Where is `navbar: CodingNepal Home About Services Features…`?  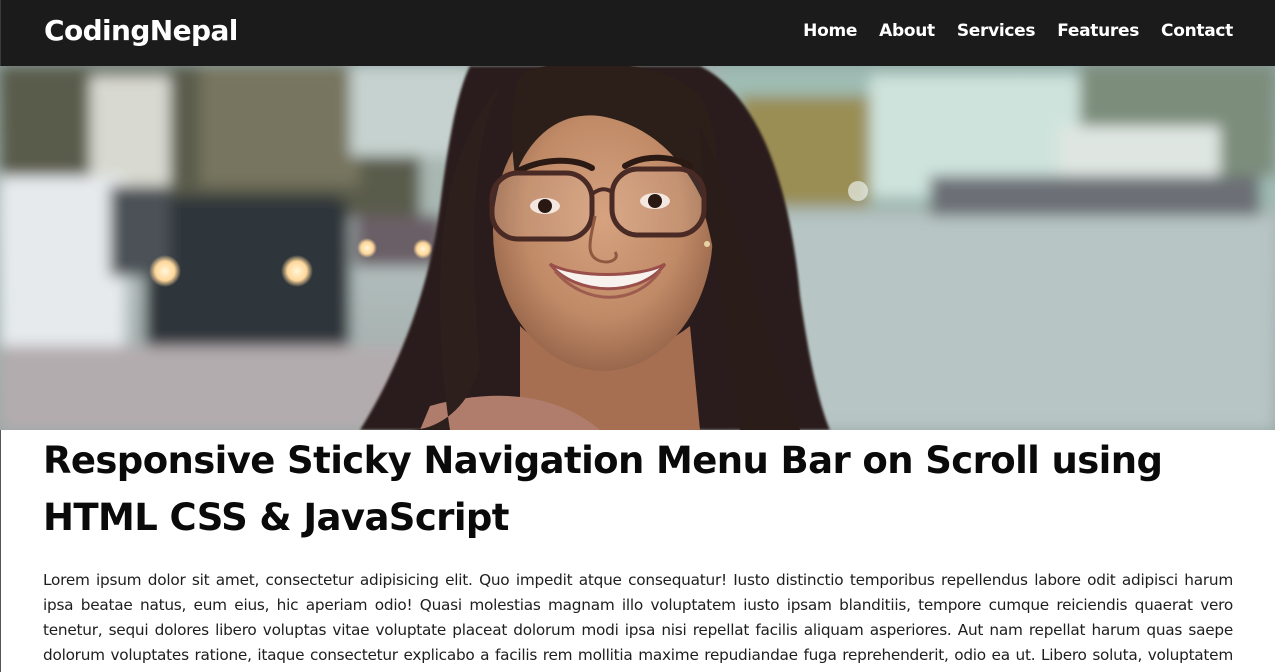 navbar: CodingNepal Home About Services Features… is located at coordinates (637, 33).